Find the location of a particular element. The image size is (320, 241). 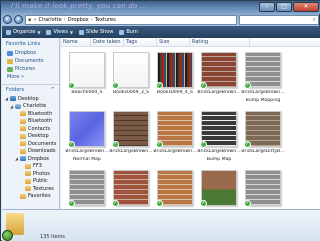

breadcrumb-dropbox: Dropbox is located at coordinates (78, 20).